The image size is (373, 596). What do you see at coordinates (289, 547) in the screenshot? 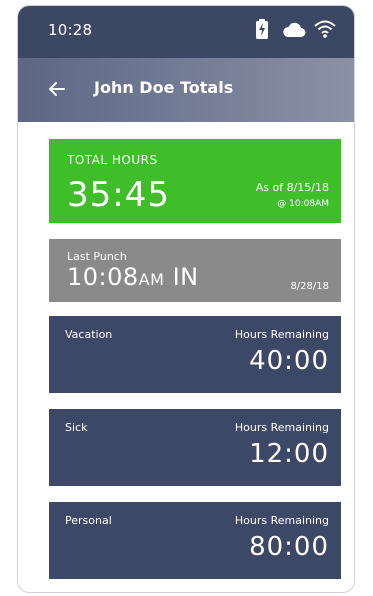
I see `balance-value: 80:00` at bounding box center [289, 547].